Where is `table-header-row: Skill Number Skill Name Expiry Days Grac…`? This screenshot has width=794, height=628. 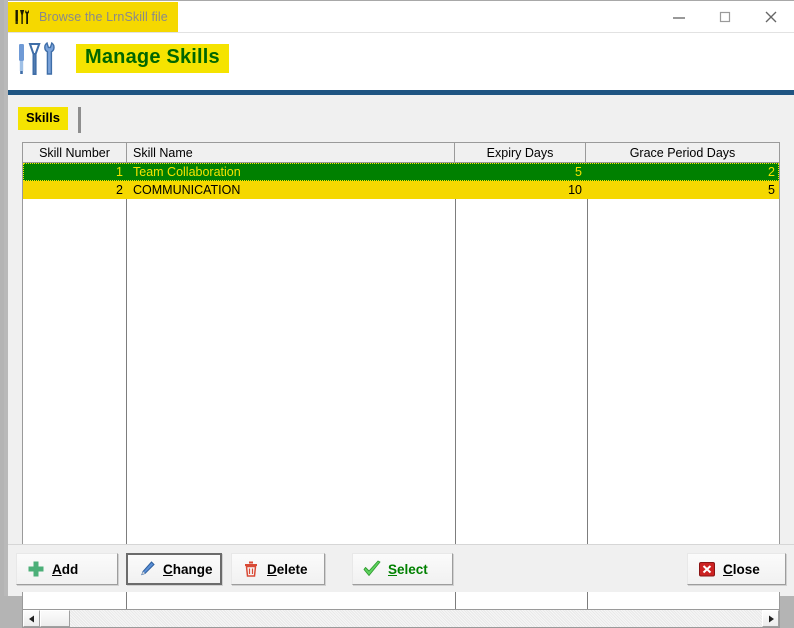
table-header-row: Skill Number Skill Name Expiry Days Grac… is located at coordinates (401, 153).